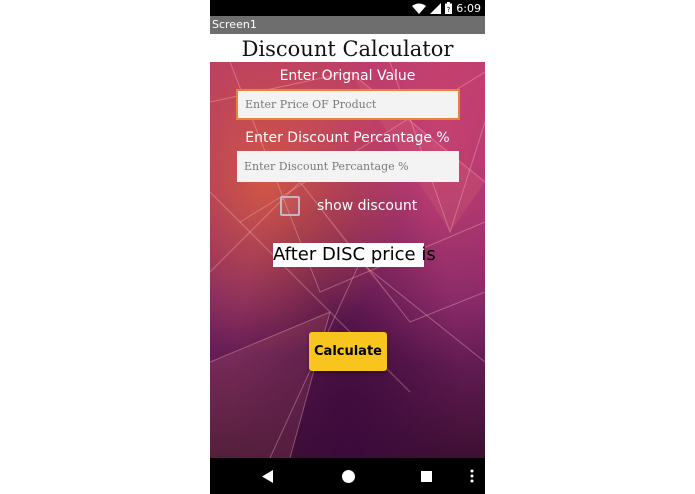 The image size is (695, 494). I want to click on window-title-bar: Screen1, so click(347, 25).